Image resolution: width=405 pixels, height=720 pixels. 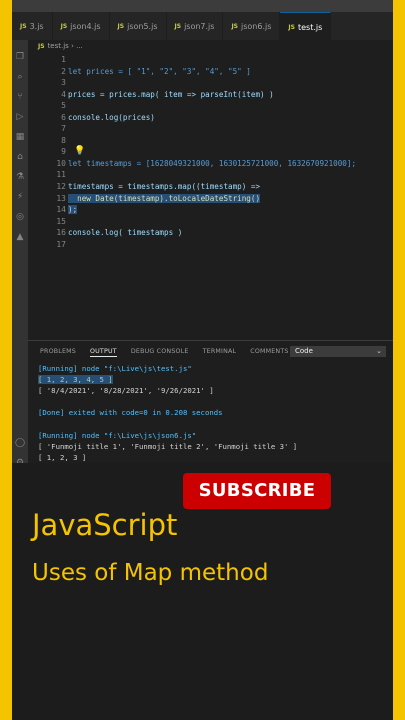 What do you see at coordinates (61, 187) in the screenshot?
I see `line-number: 12` at bounding box center [61, 187].